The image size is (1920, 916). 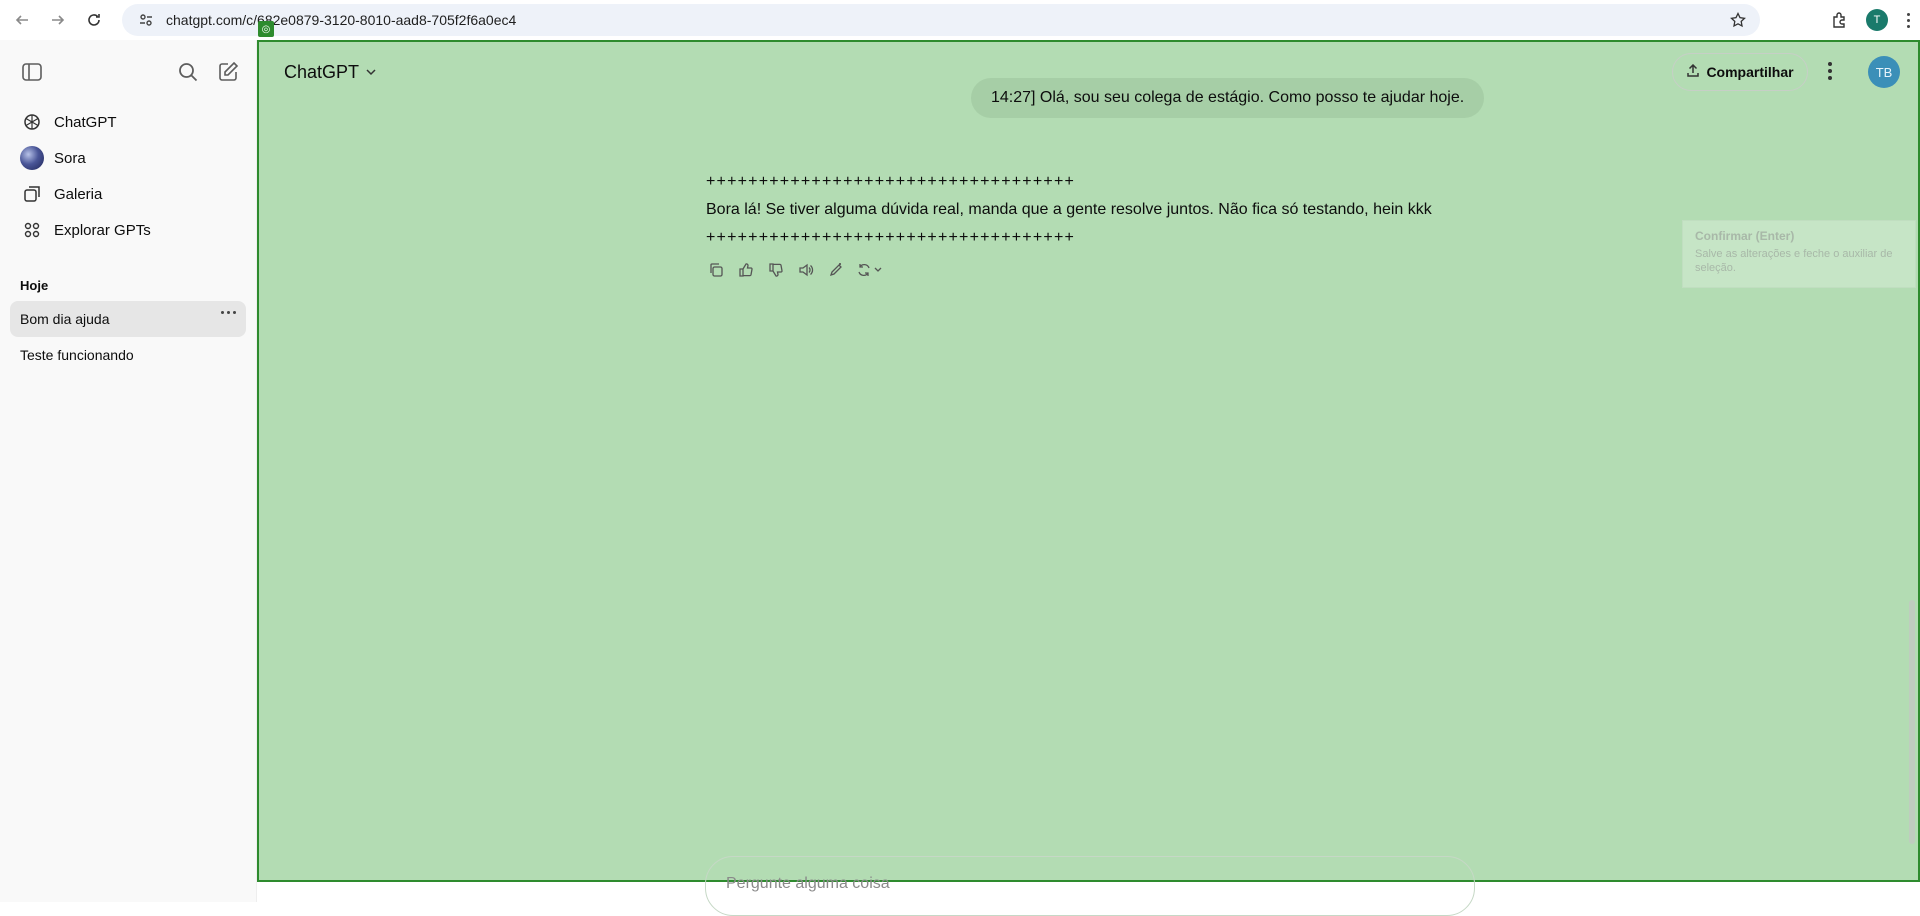 I want to click on grid-icon, so click(x=32, y=230).